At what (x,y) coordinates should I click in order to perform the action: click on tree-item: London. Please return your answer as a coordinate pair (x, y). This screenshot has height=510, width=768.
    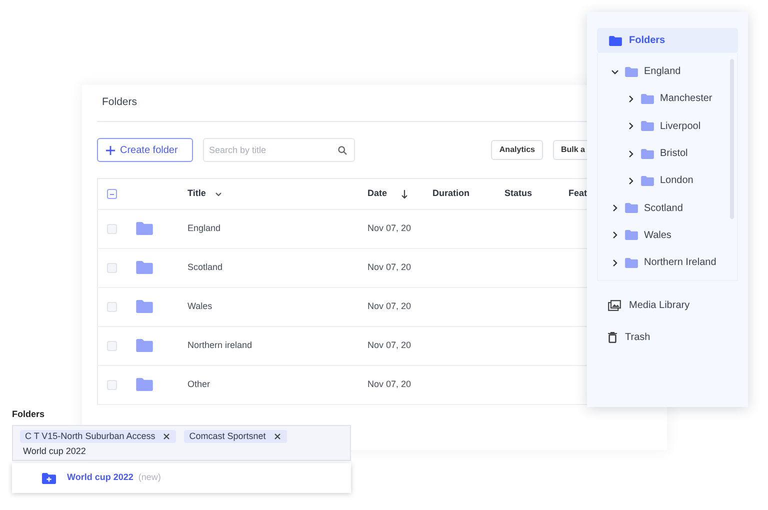
    Looking at the image, I should click on (667, 180).